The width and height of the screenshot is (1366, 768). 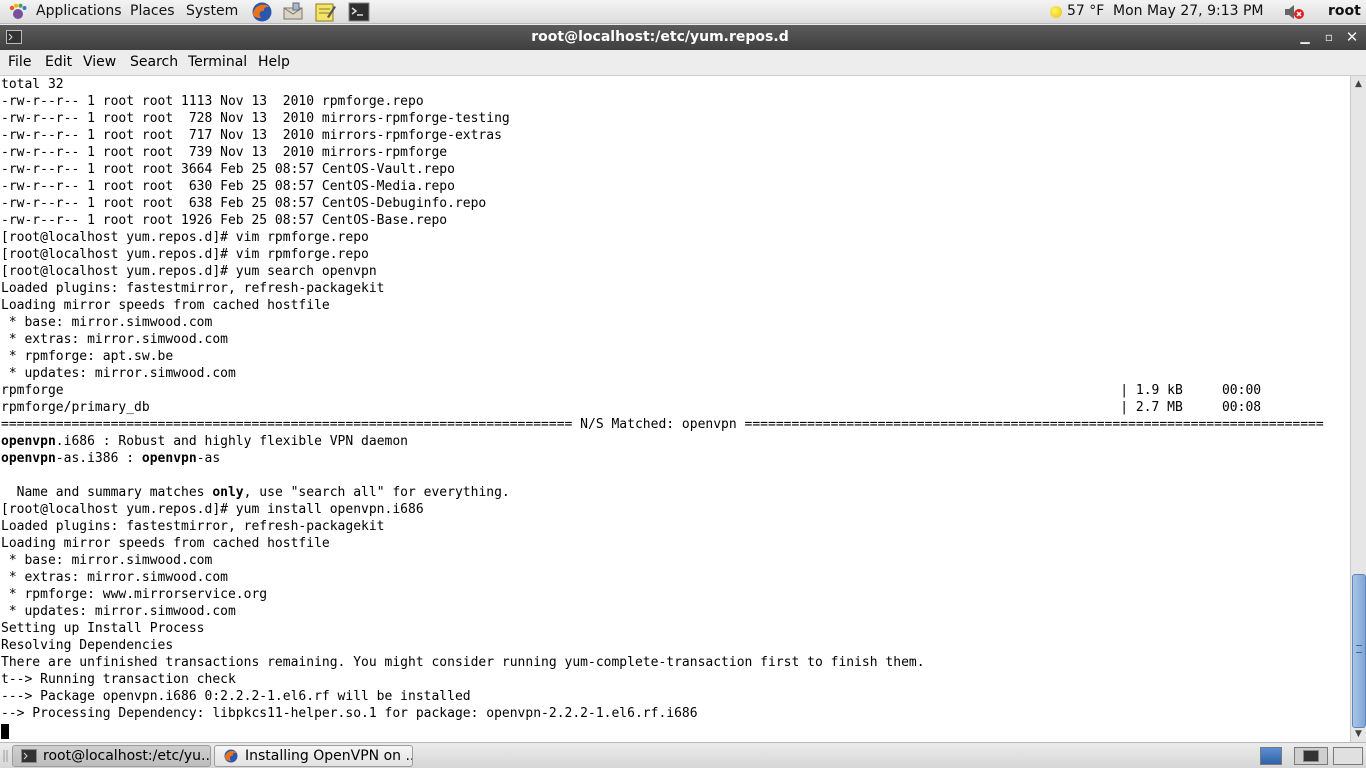 What do you see at coordinates (293, 12) in the screenshot?
I see `mail-client-icon` at bounding box center [293, 12].